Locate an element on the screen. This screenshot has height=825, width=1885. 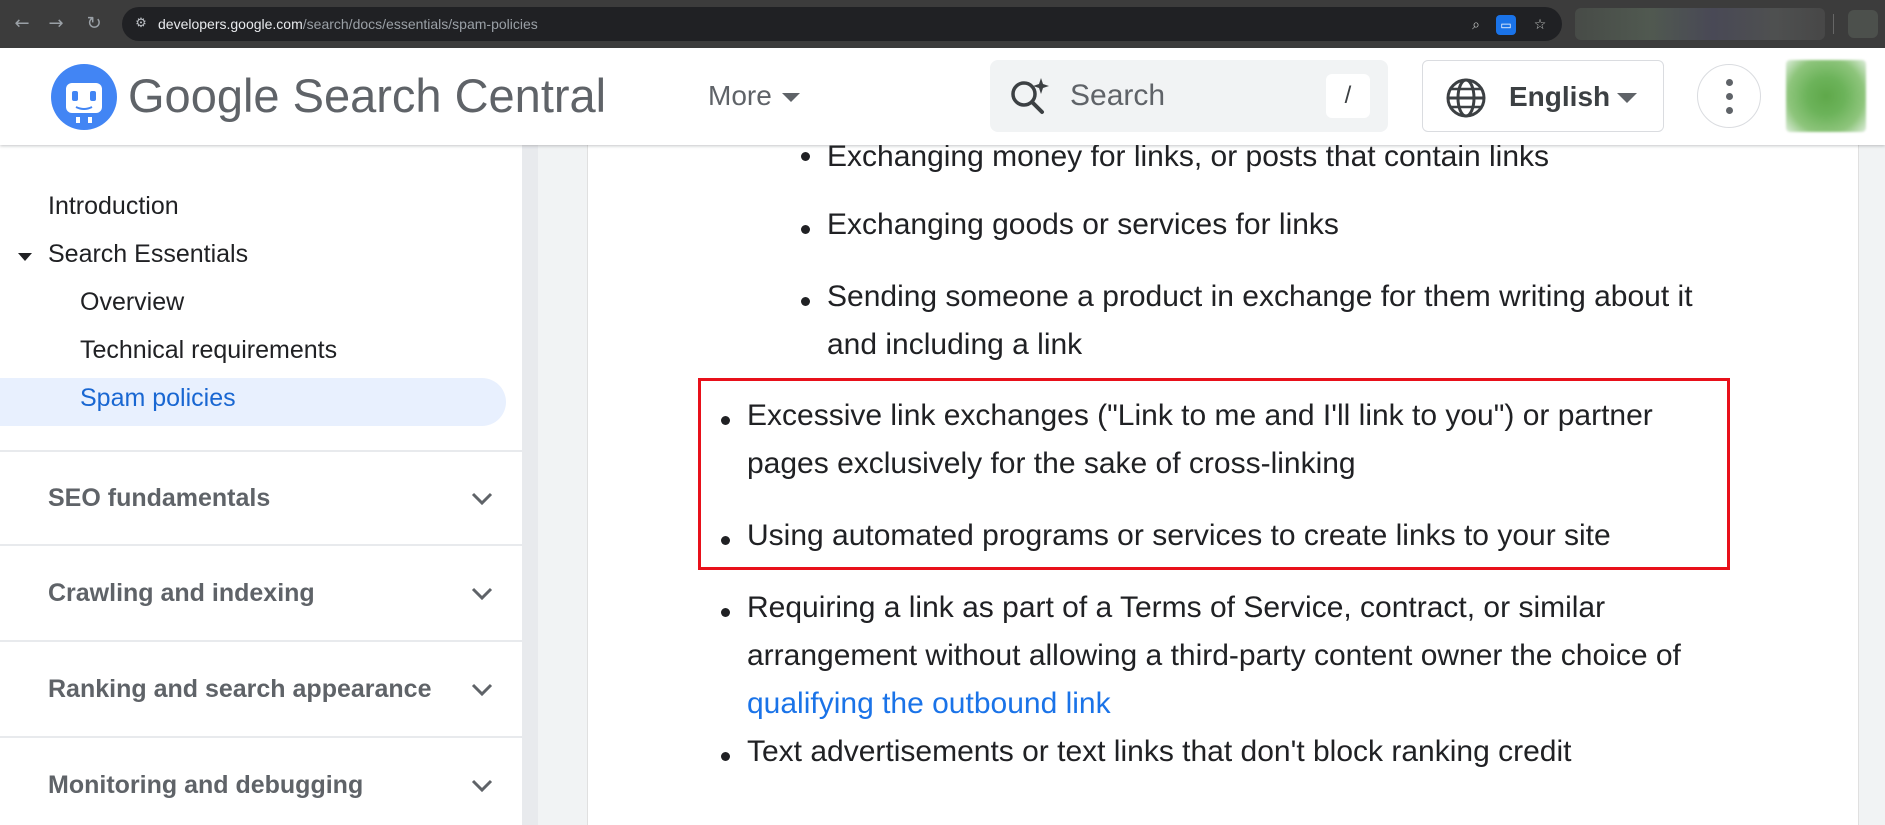
site-info-icon: ⚙ is located at coordinates (141, 24).